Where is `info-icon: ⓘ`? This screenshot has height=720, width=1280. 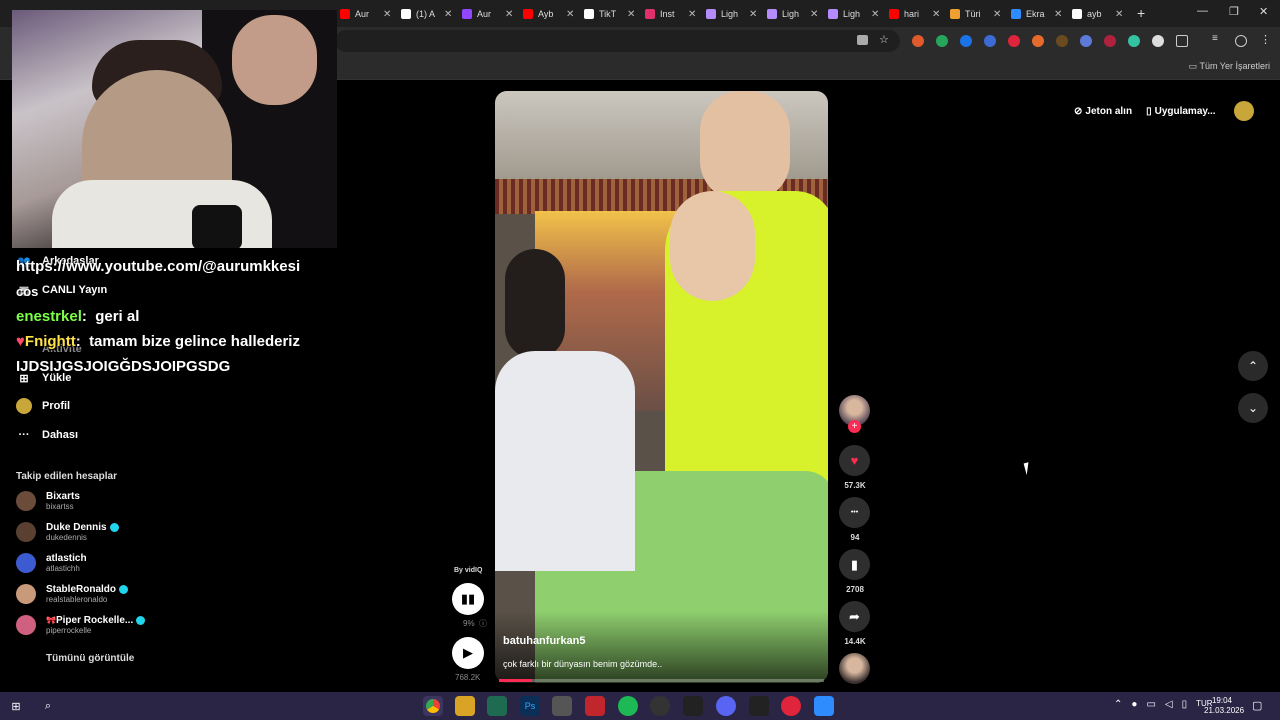
info-icon: ⓘ is located at coordinates (483, 623).